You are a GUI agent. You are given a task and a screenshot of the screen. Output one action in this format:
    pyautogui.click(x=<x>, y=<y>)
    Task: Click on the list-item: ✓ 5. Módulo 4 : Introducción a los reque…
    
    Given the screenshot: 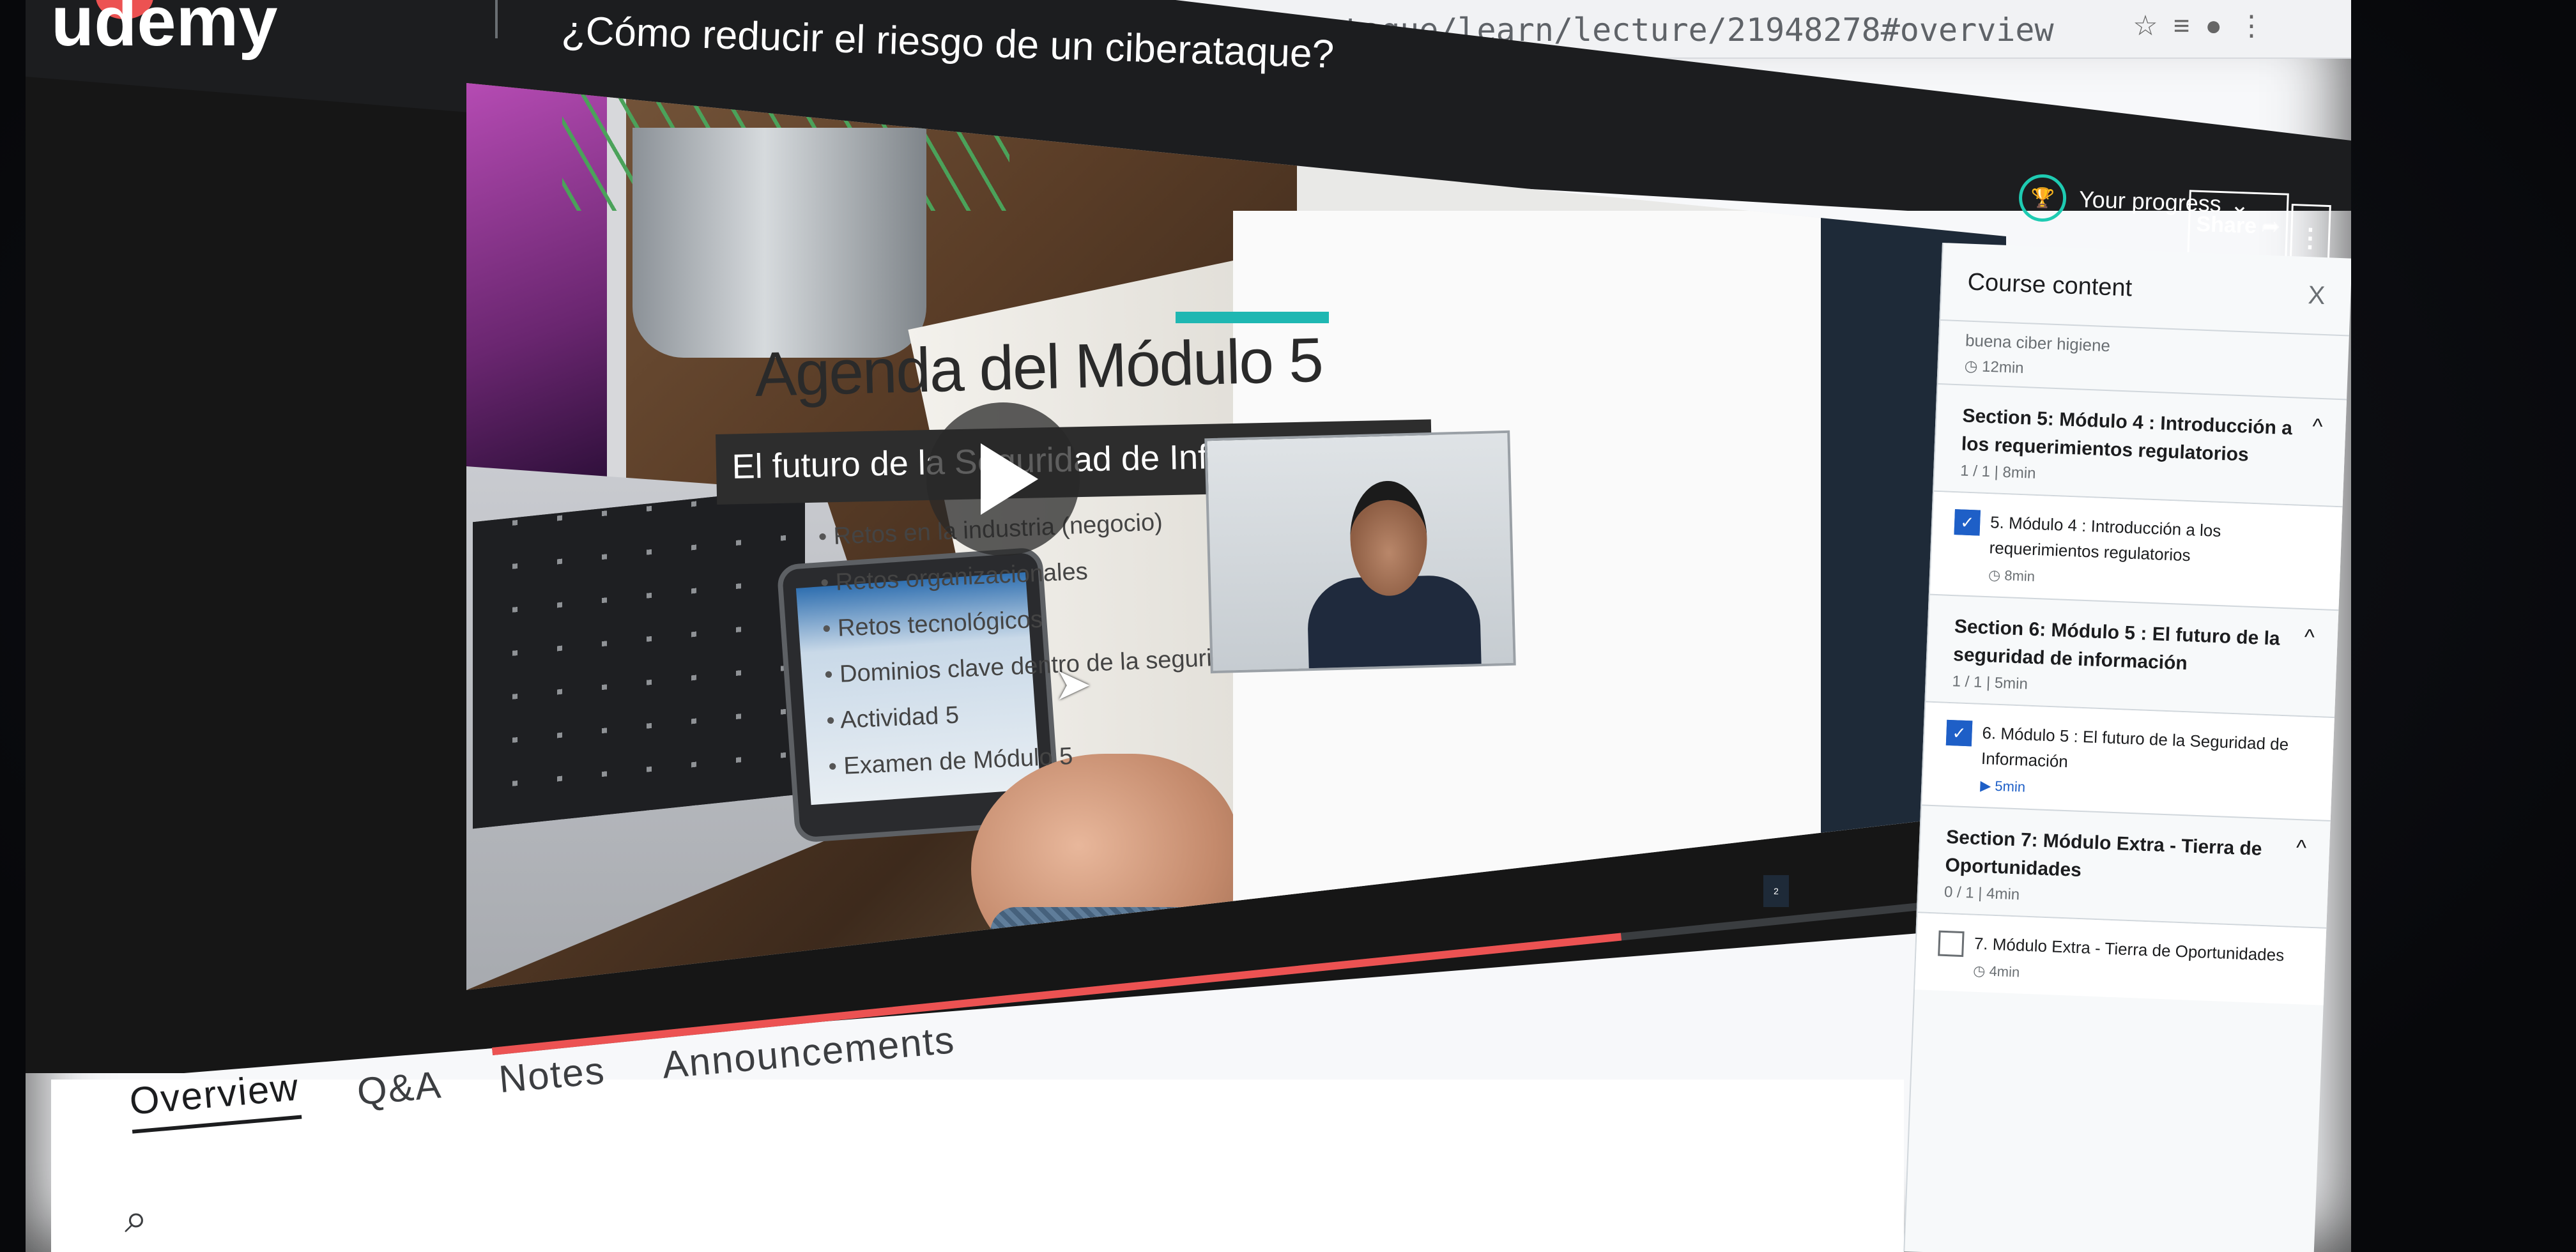 What is the action you would take?
    pyautogui.click(x=2136, y=550)
    